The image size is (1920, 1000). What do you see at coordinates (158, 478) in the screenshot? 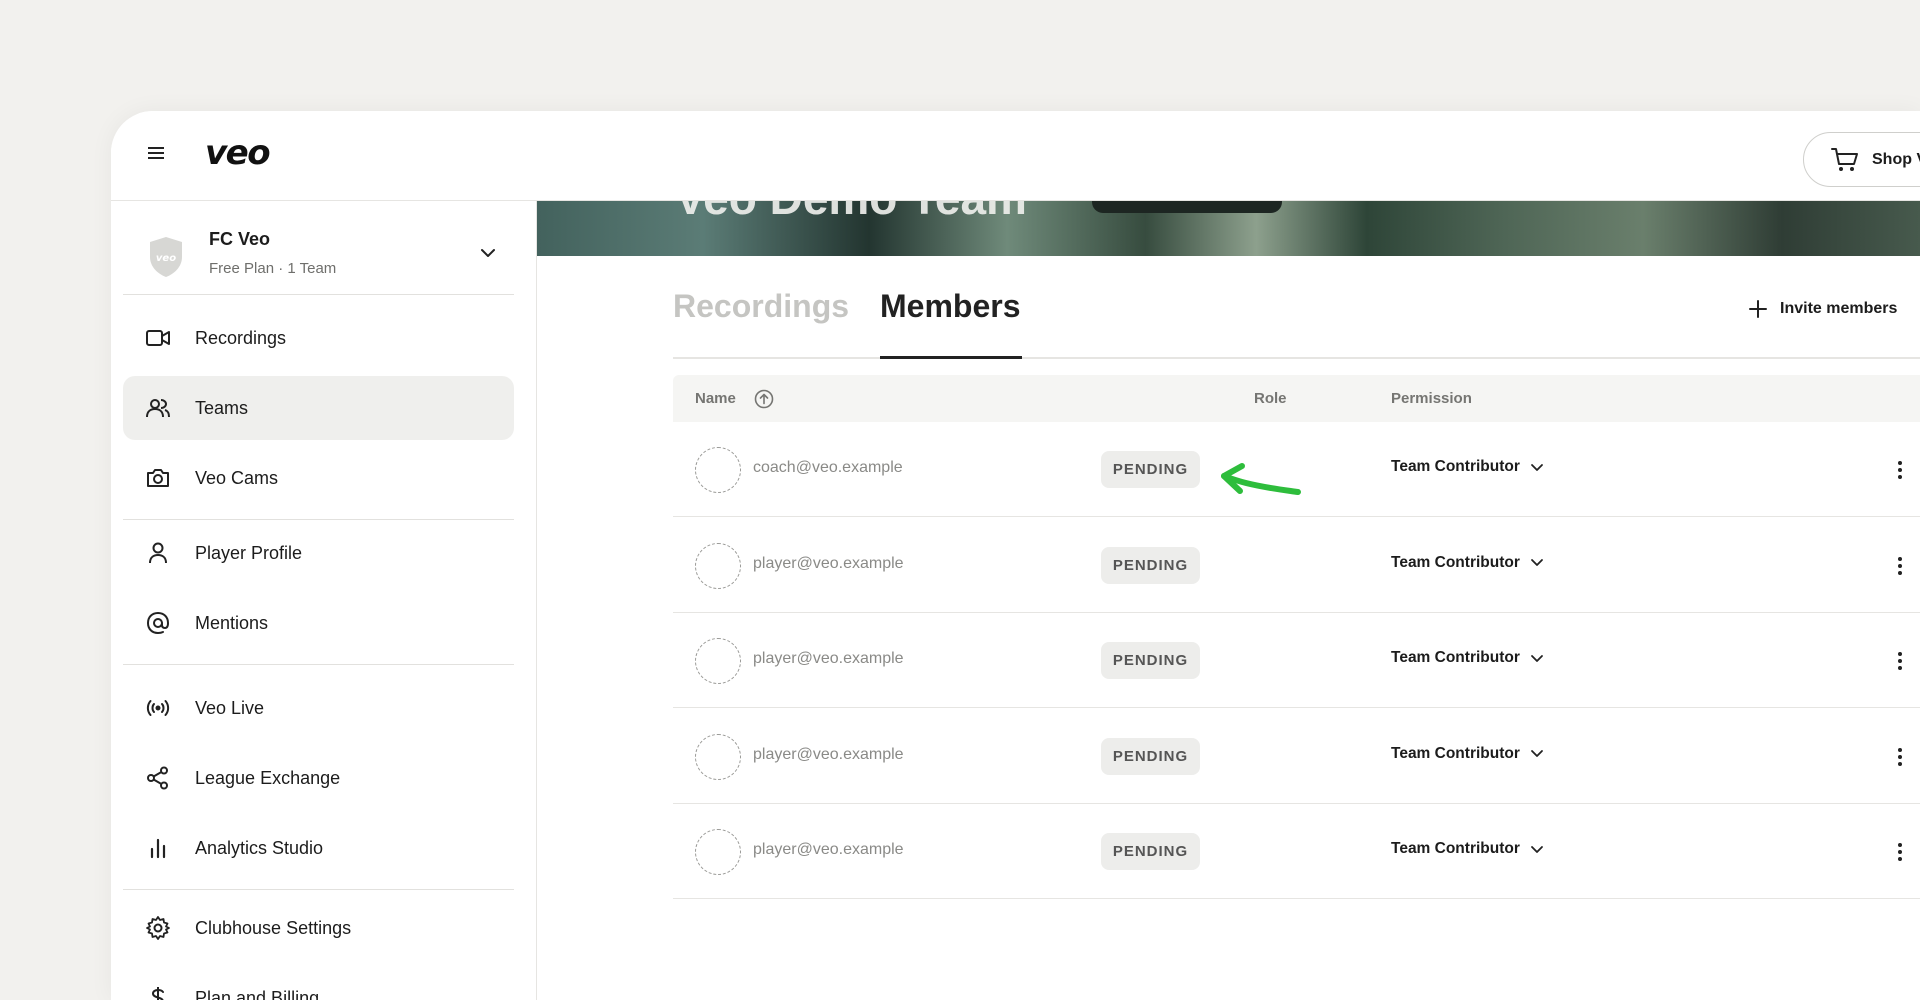
I see `camera-icon` at bounding box center [158, 478].